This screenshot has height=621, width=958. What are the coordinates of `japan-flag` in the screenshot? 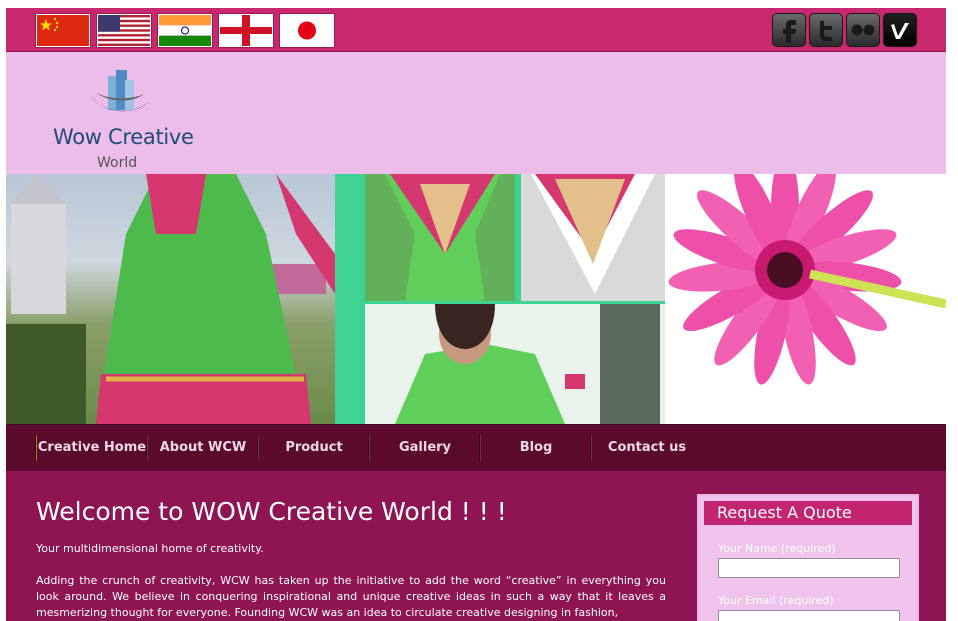 It's located at (307, 30).